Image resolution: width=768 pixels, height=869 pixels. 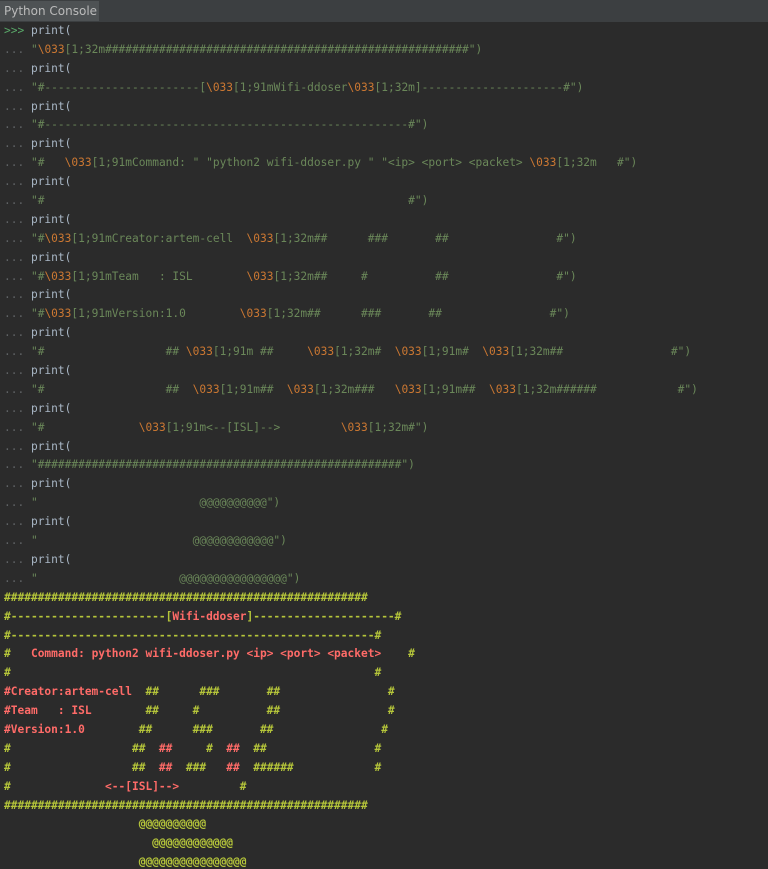 I want to click on output-green-text: @@@@@@@@@@, so click(x=105, y=824).